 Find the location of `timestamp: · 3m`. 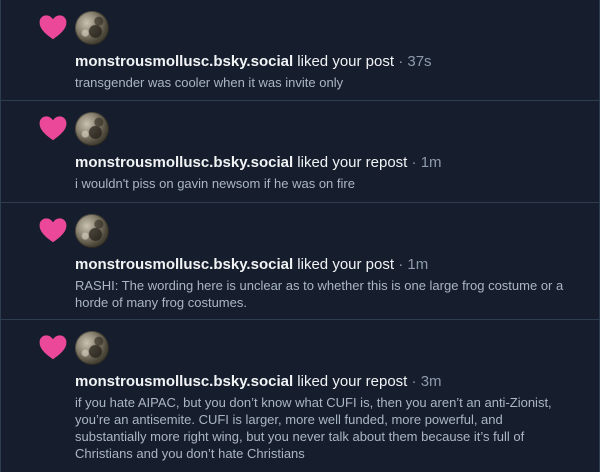

timestamp: · 3m is located at coordinates (426, 381).